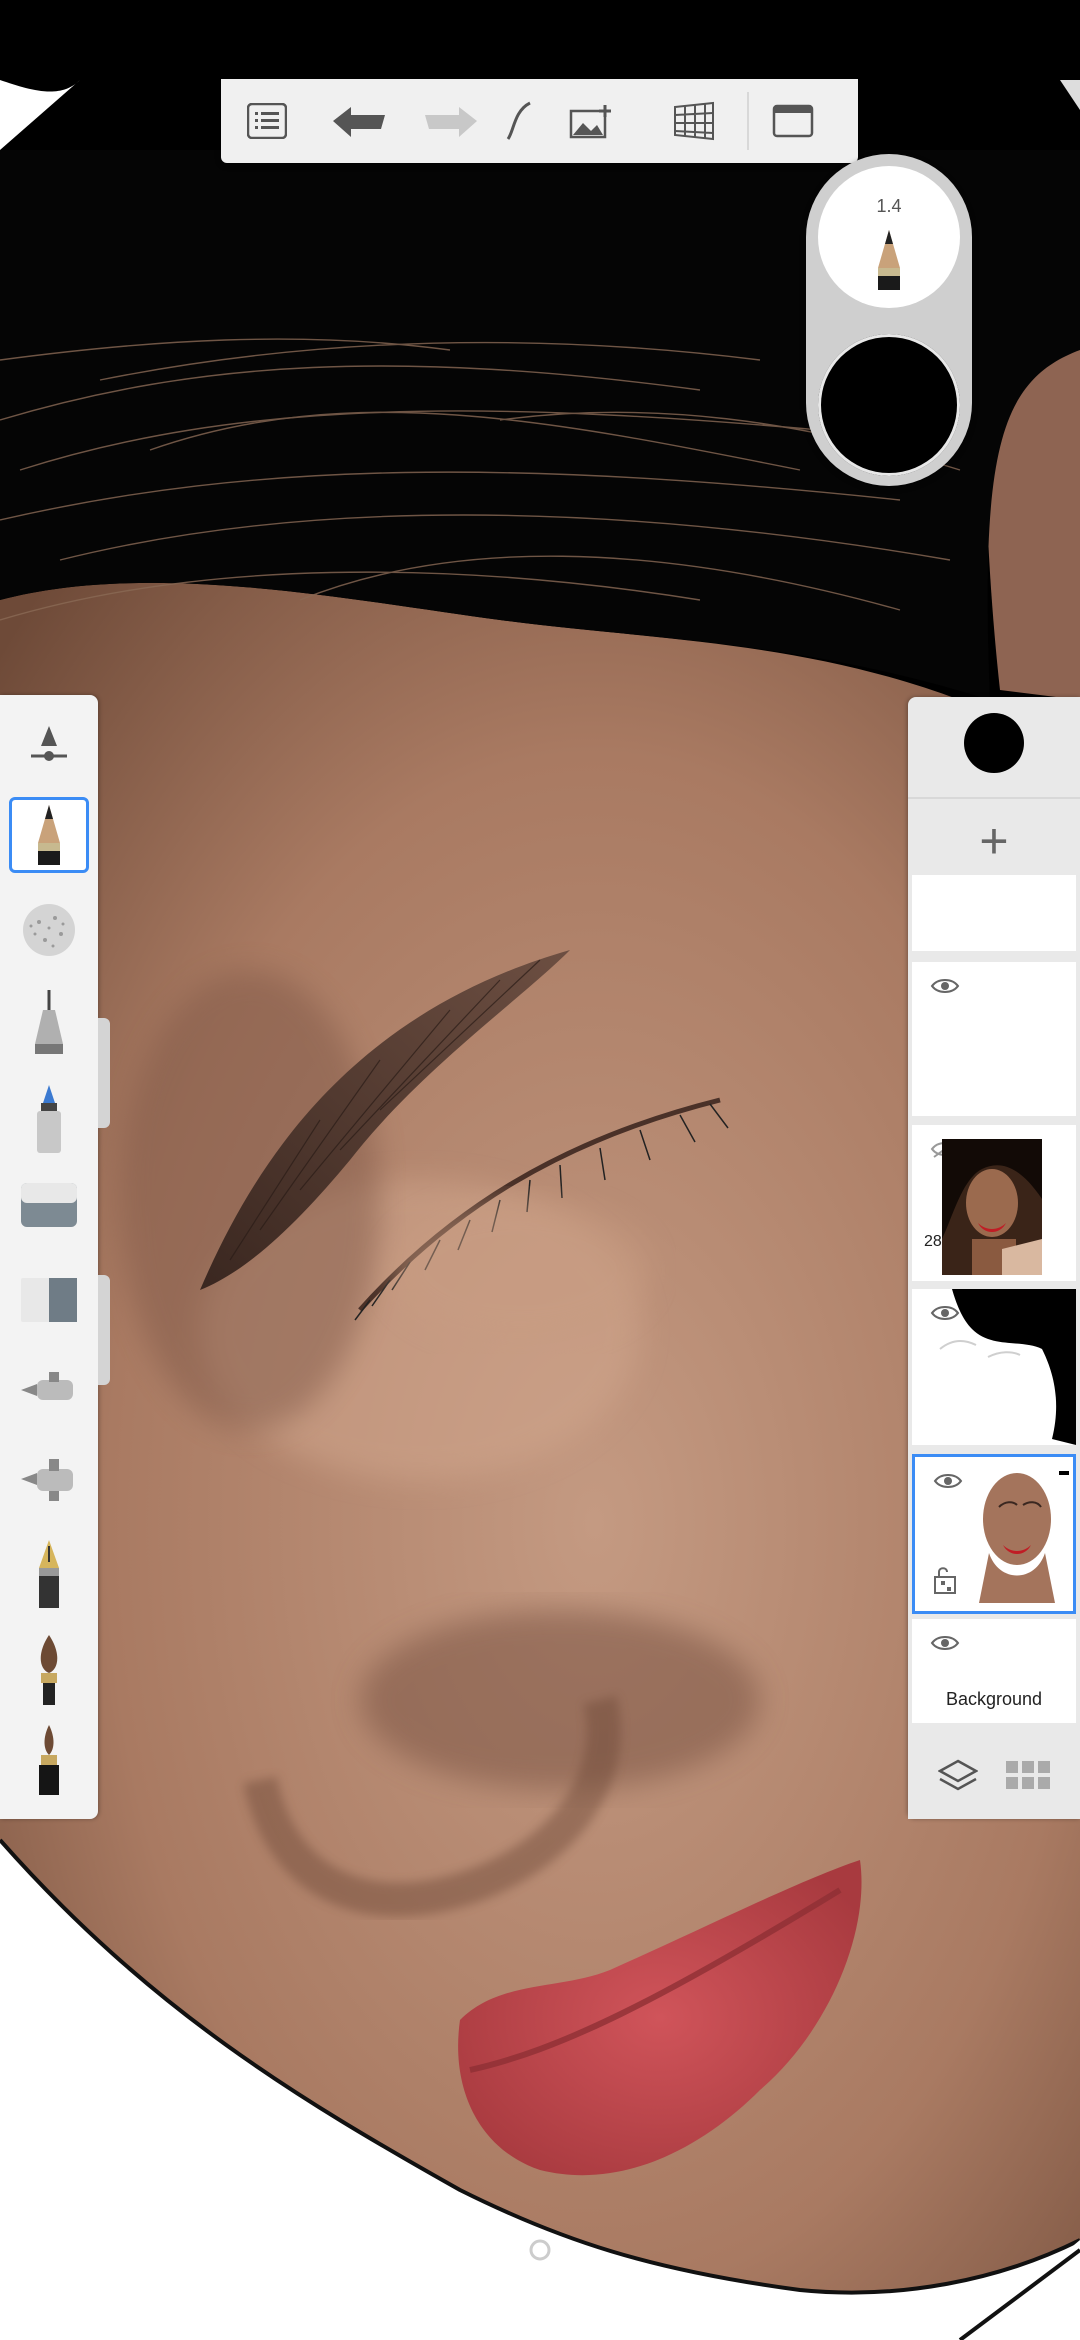 This screenshot has height=2340, width=1080. What do you see at coordinates (49, 1575) in the screenshot?
I see `fountain-pen-icon` at bounding box center [49, 1575].